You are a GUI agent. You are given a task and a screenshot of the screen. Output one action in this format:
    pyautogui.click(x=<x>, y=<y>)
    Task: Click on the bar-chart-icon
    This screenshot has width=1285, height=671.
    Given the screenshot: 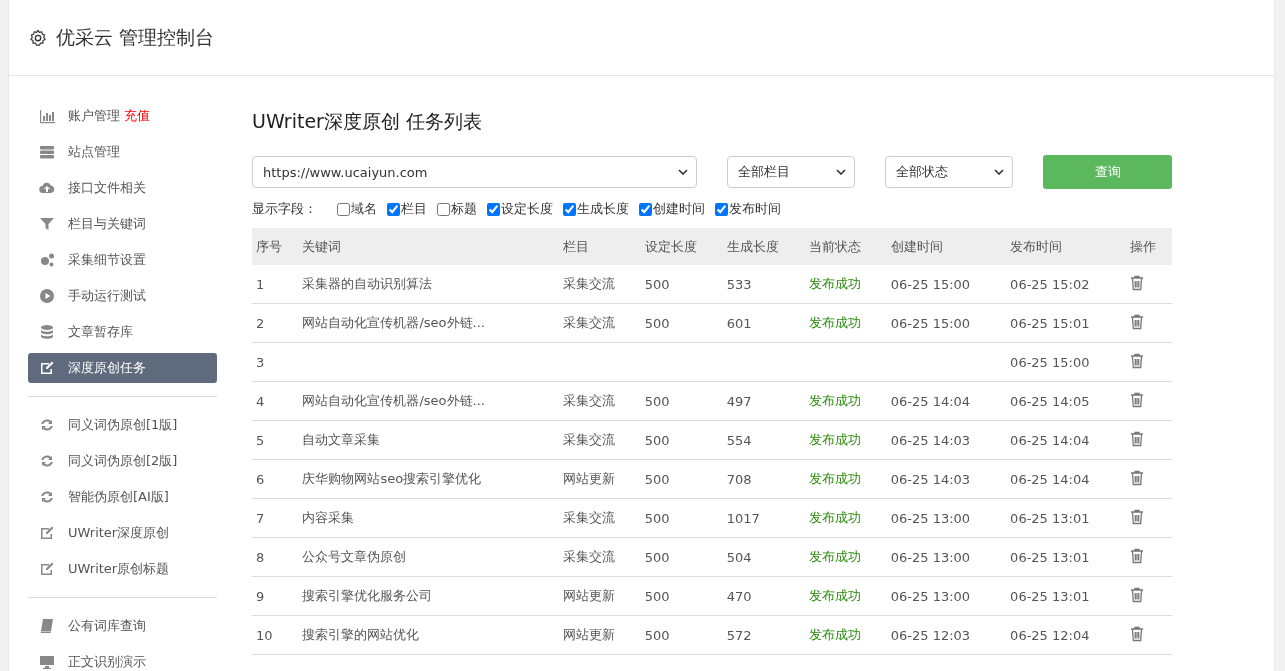 What is the action you would take?
    pyautogui.click(x=47, y=116)
    